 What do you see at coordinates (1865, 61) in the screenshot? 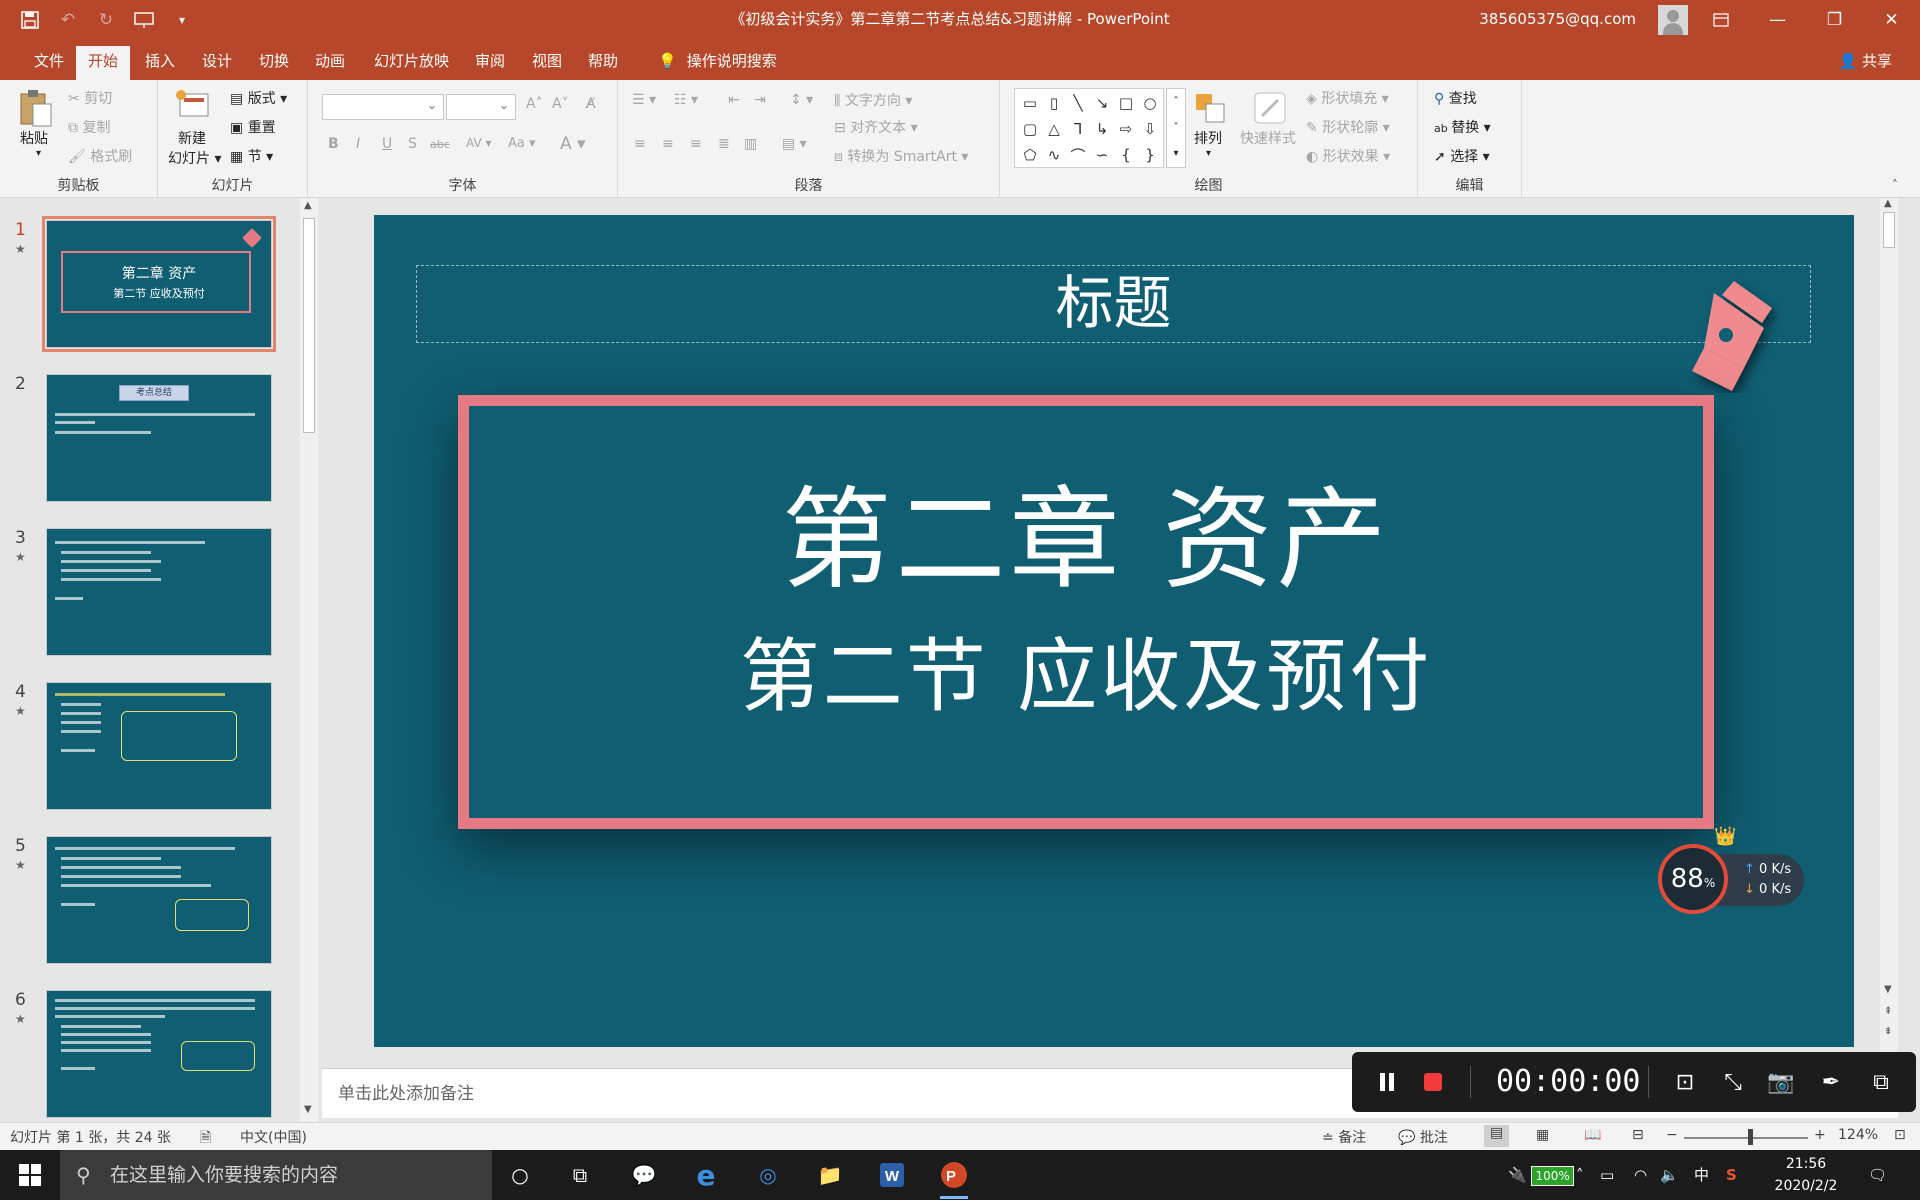
I see `share-button: 👤 共享` at bounding box center [1865, 61].